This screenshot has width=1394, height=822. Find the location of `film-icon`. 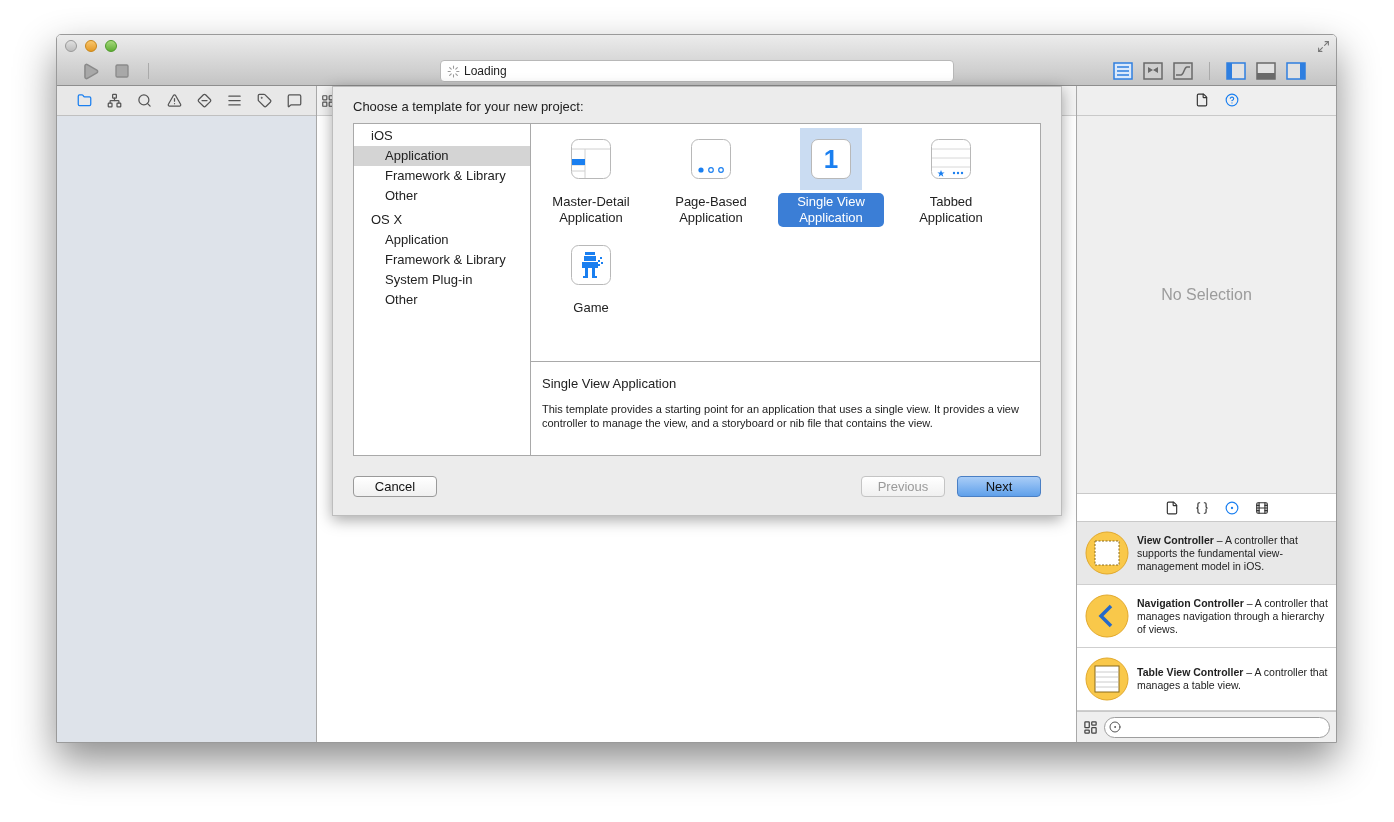

film-icon is located at coordinates (1261, 507).